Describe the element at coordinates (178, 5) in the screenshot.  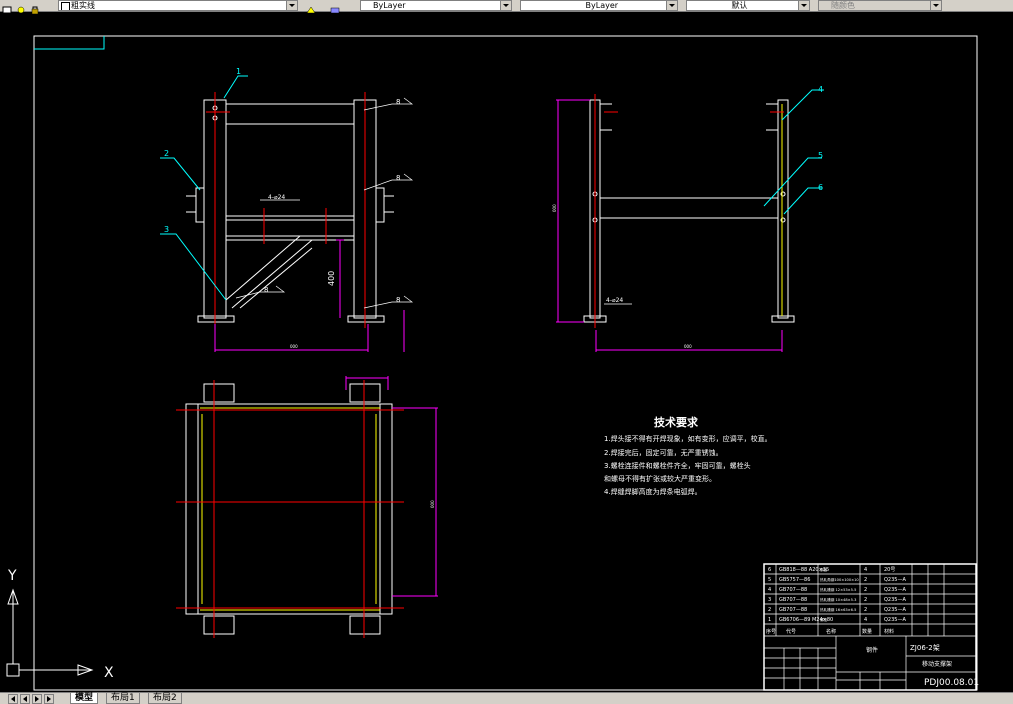
I see `layer-combo: 粗实线` at that location.